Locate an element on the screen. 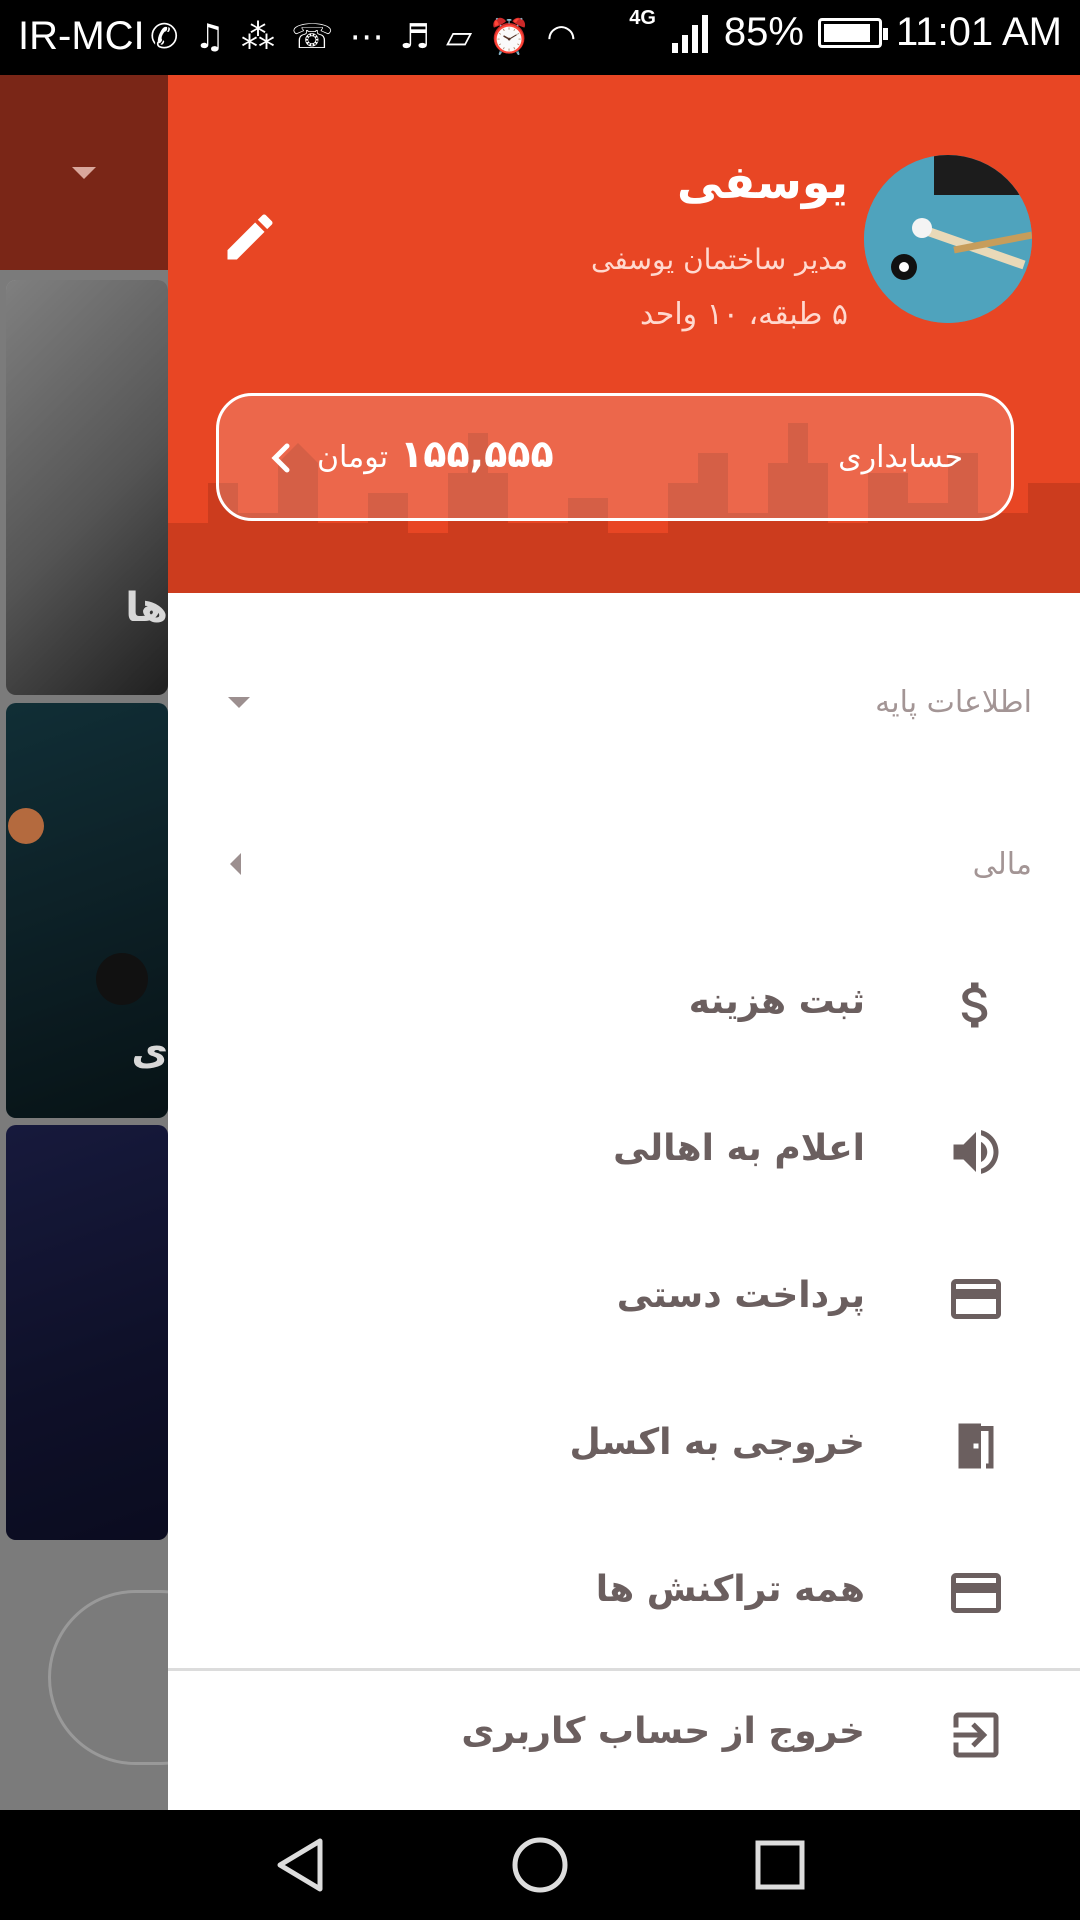 The width and height of the screenshot is (1080, 1920). navigation-bar is located at coordinates (540, 1865).